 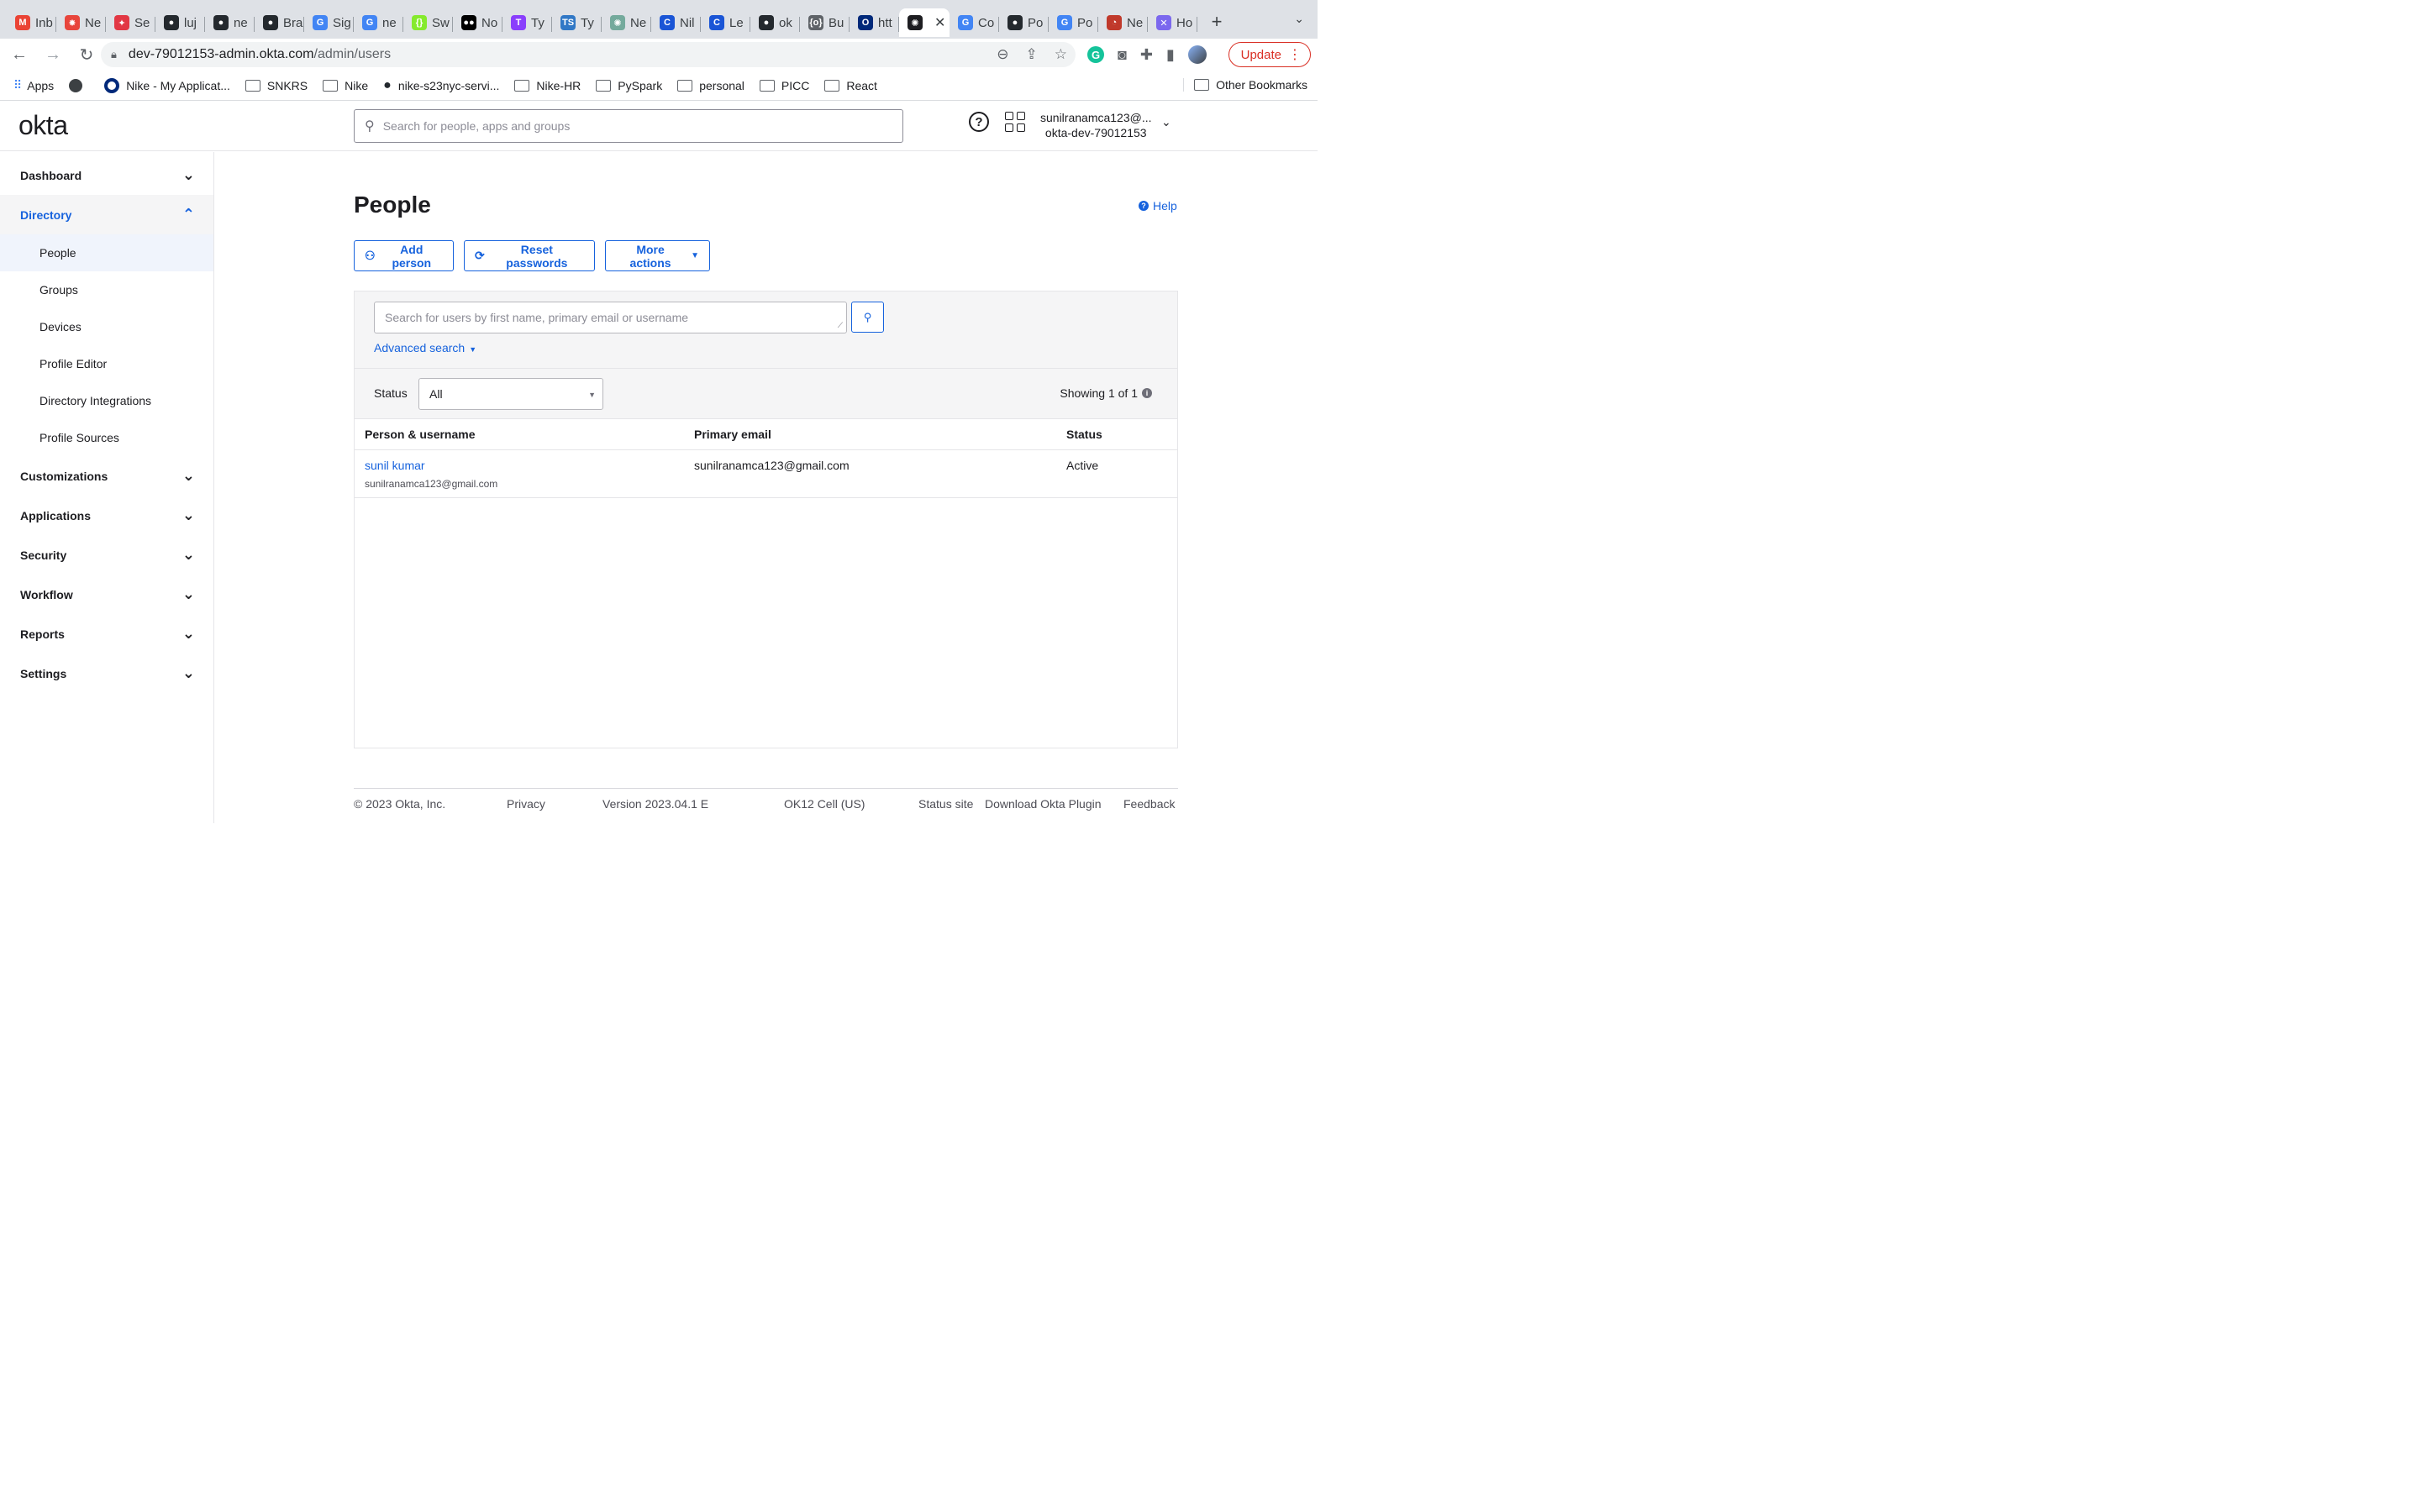 What do you see at coordinates (107, 175) in the screenshot?
I see `sidebar-section-dashboard: Dashboard ⌄` at bounding box center [107, 175].